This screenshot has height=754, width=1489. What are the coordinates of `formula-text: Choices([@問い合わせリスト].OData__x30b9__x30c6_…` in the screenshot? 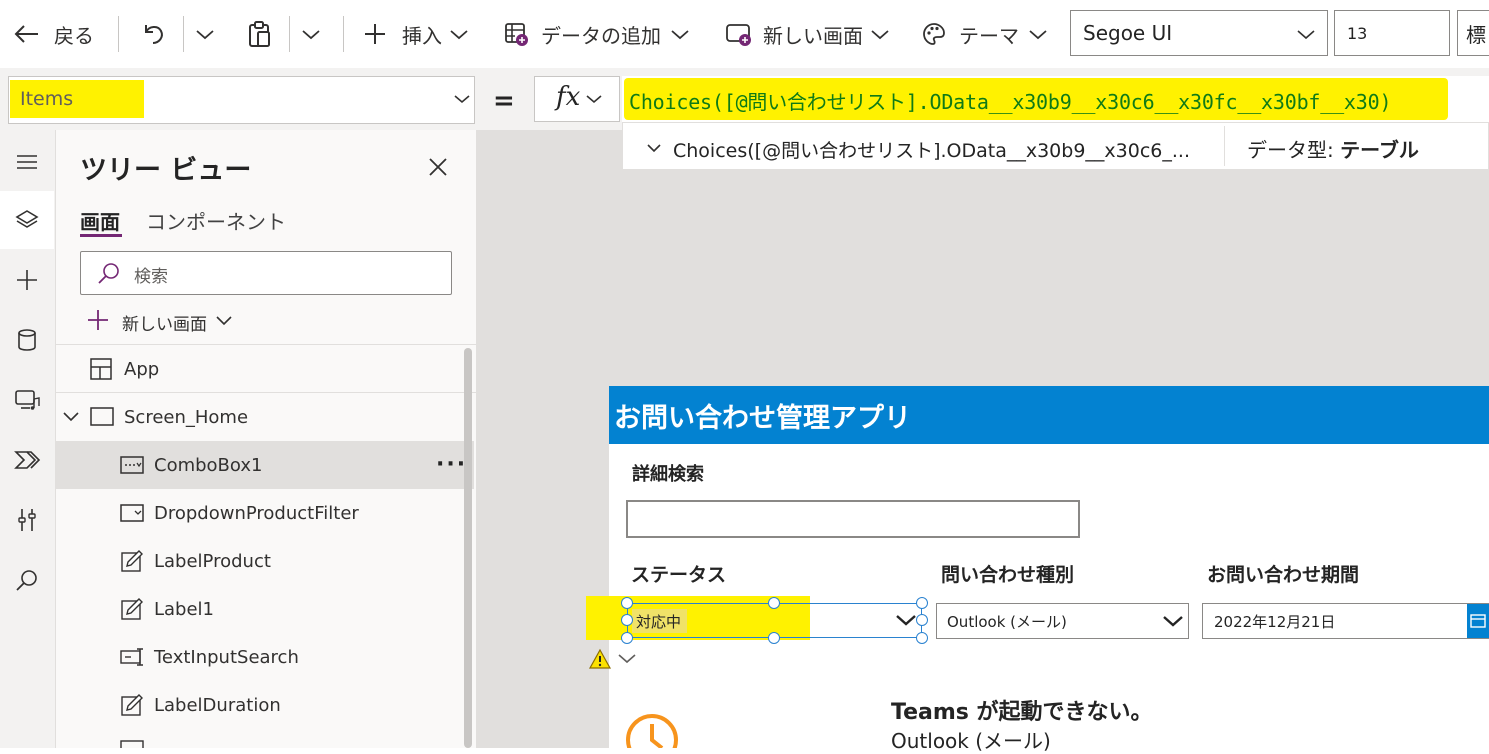 It's located at (1010, 100).